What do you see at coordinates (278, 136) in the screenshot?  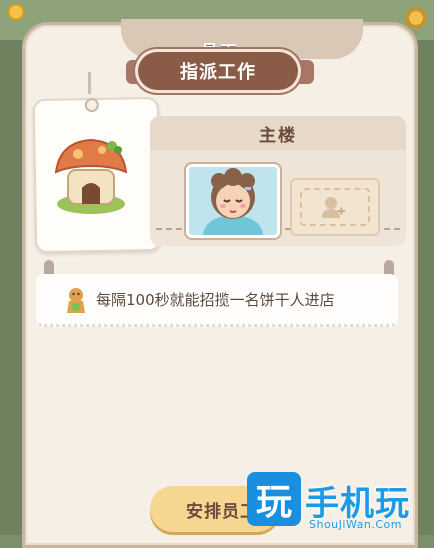 I see `building-name: 主楼` at bounding box center [278, 136].